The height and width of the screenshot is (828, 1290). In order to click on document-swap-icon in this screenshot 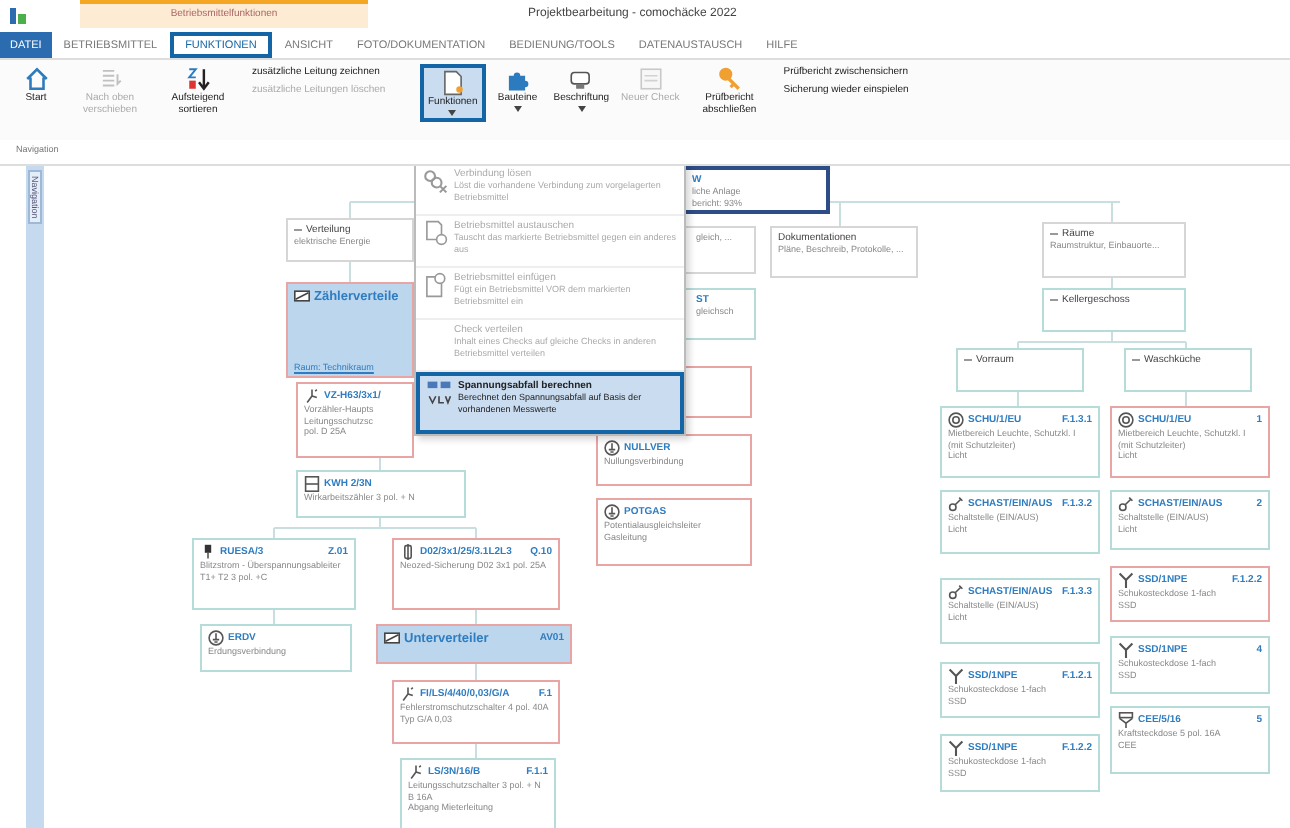, I will do `click(435, 233)`.